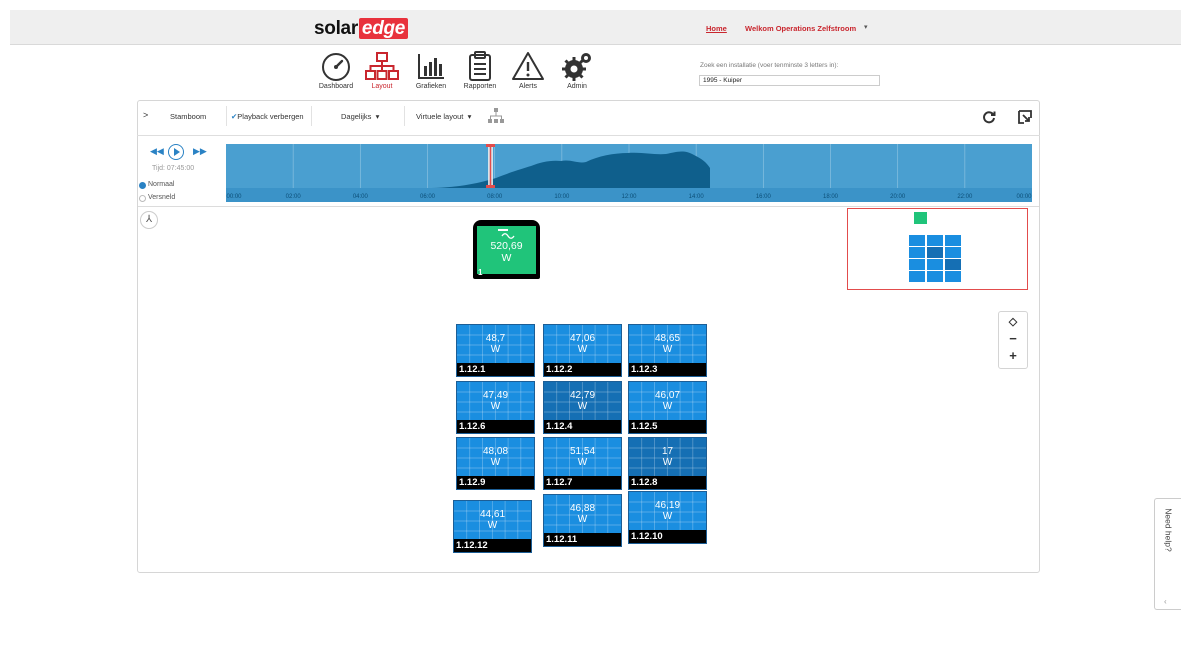 The width and height of the screenshot is (1181, 666). What do you see at coordinates (667, 426) in the screenshot?
I see `module-id: 1.12.5` at bounding box center [667, 426].